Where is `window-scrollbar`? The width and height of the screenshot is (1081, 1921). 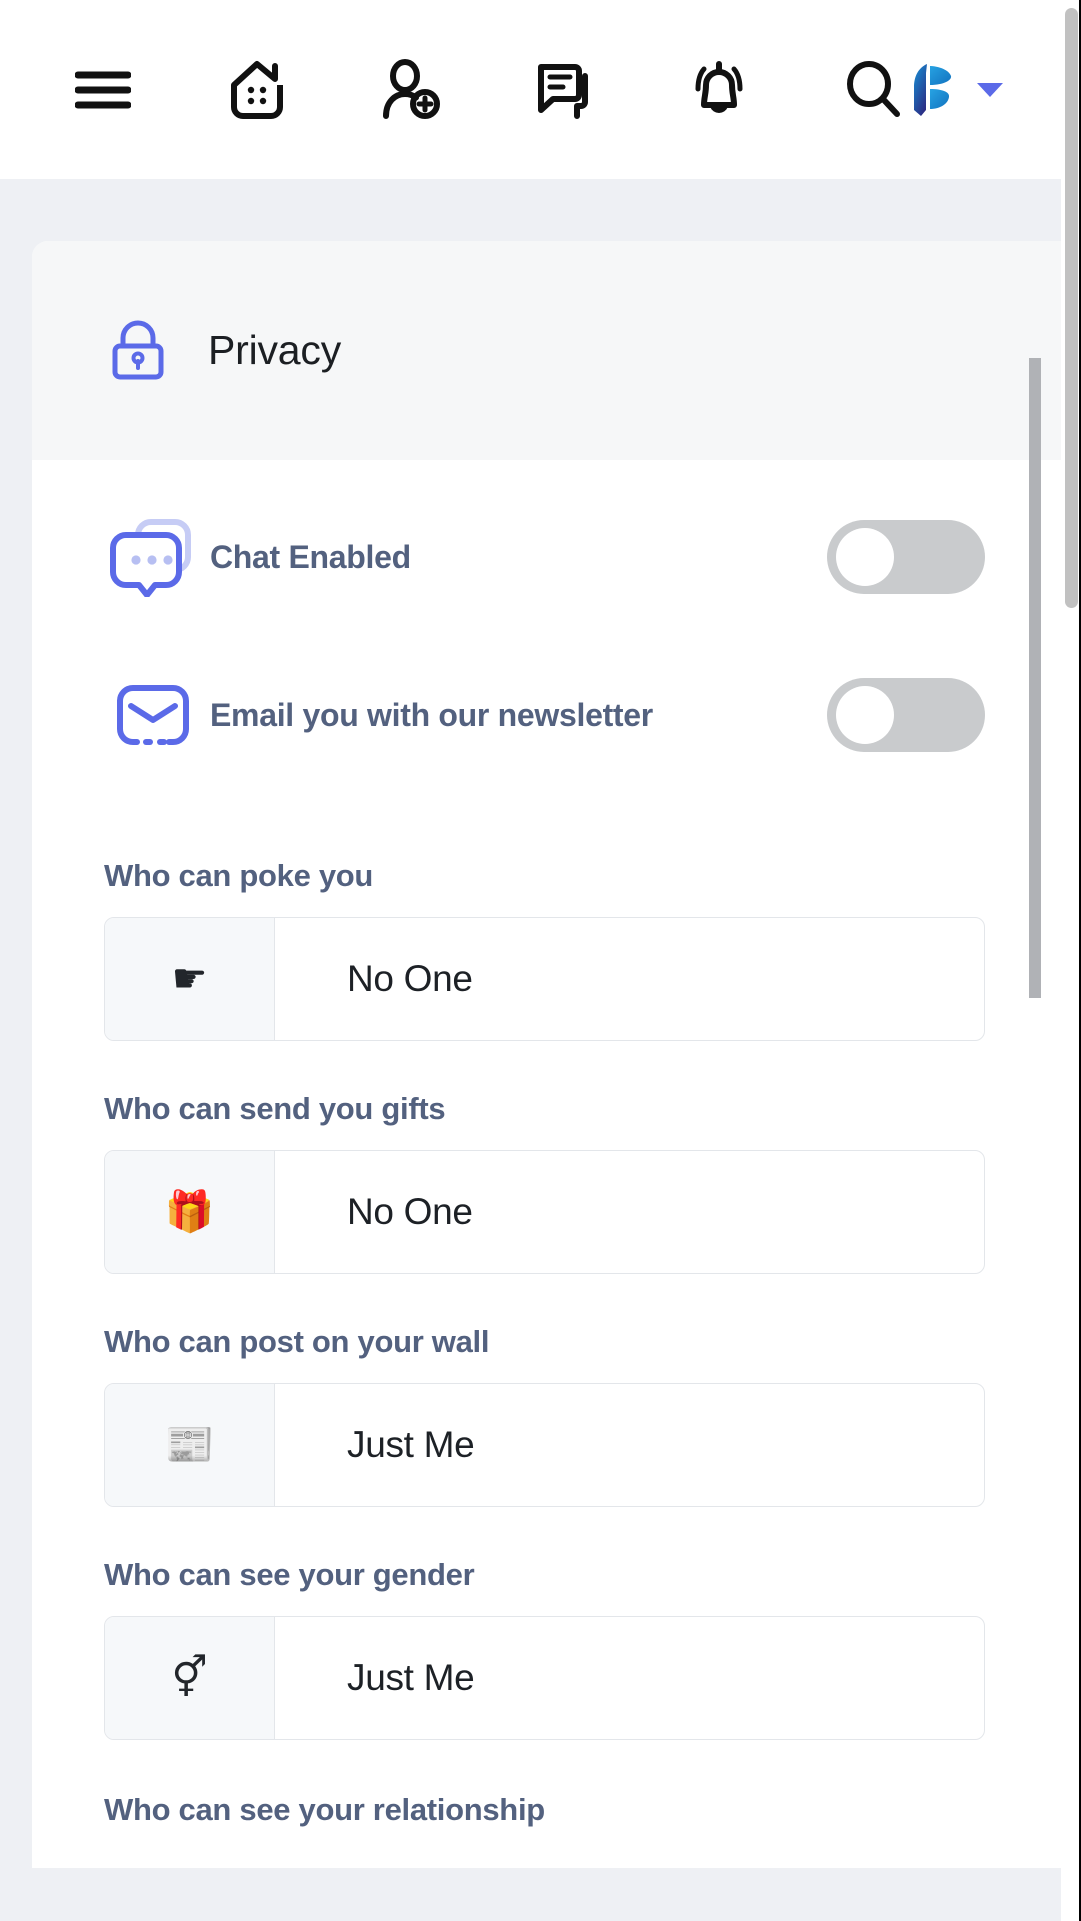 window-scrollbar is located at coordinates (1071, 960).